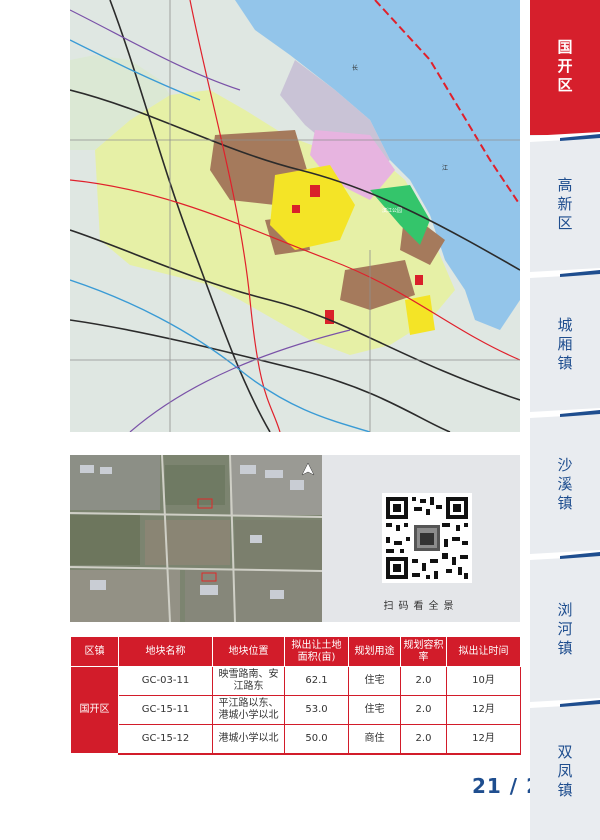 The height and width of the screenshot is (840, 600). Describe the element at coordinates (374, 651) in the screenshot. I see `header-use: 规划用途` at that location.